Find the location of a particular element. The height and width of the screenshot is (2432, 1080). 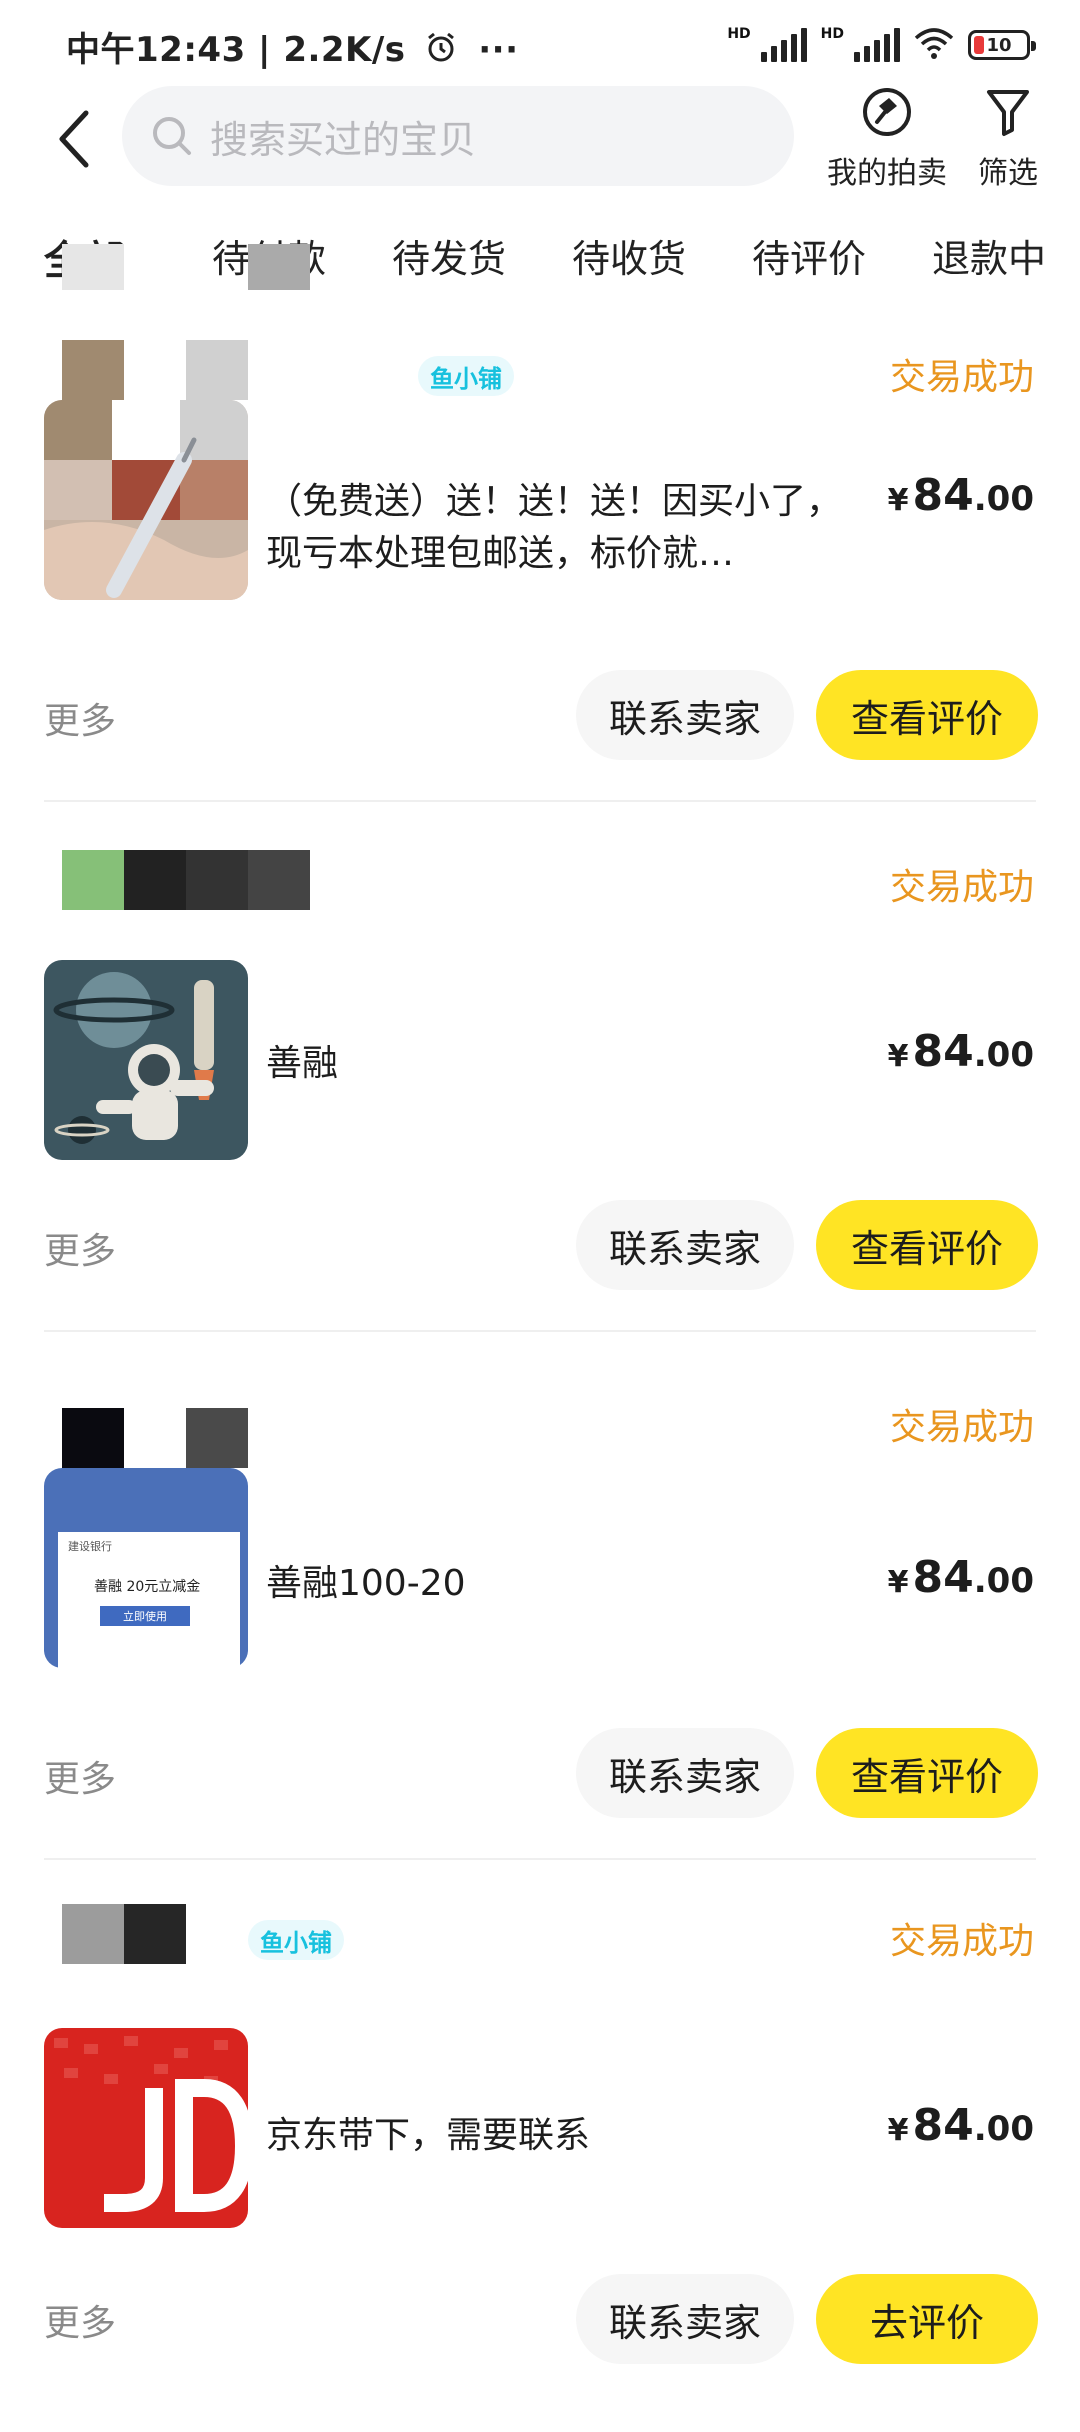

search-placeholder: 搜索买过的宝贝 is located at coordinates (343, 139).